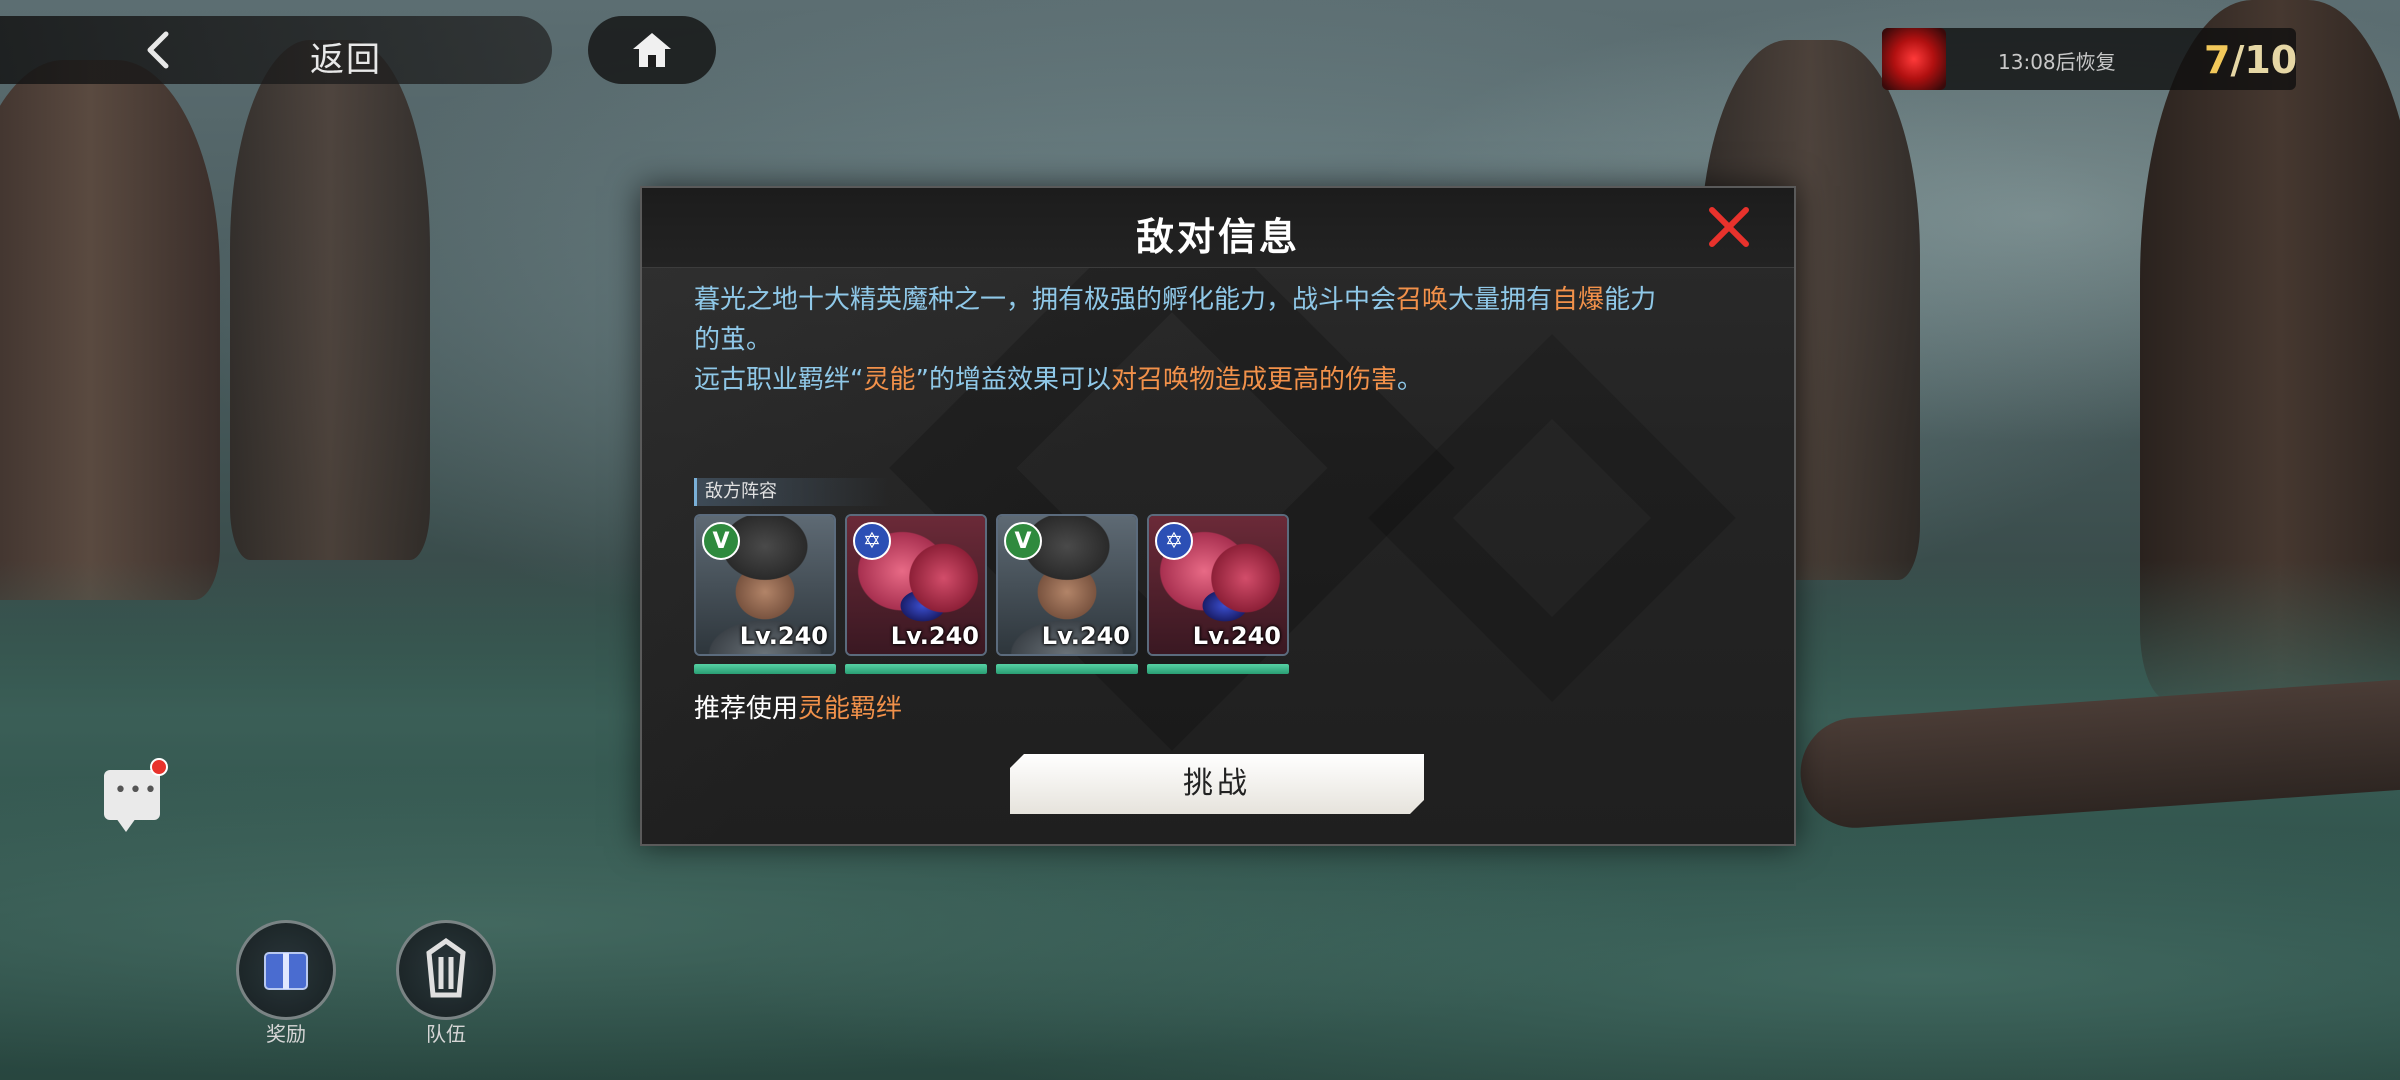 The height and width of the screenshot is (1080, 2400). What do you see at coordinates (159, 767) in the screenshot?
I see `notification-dot` at bounding box center [159, 767].